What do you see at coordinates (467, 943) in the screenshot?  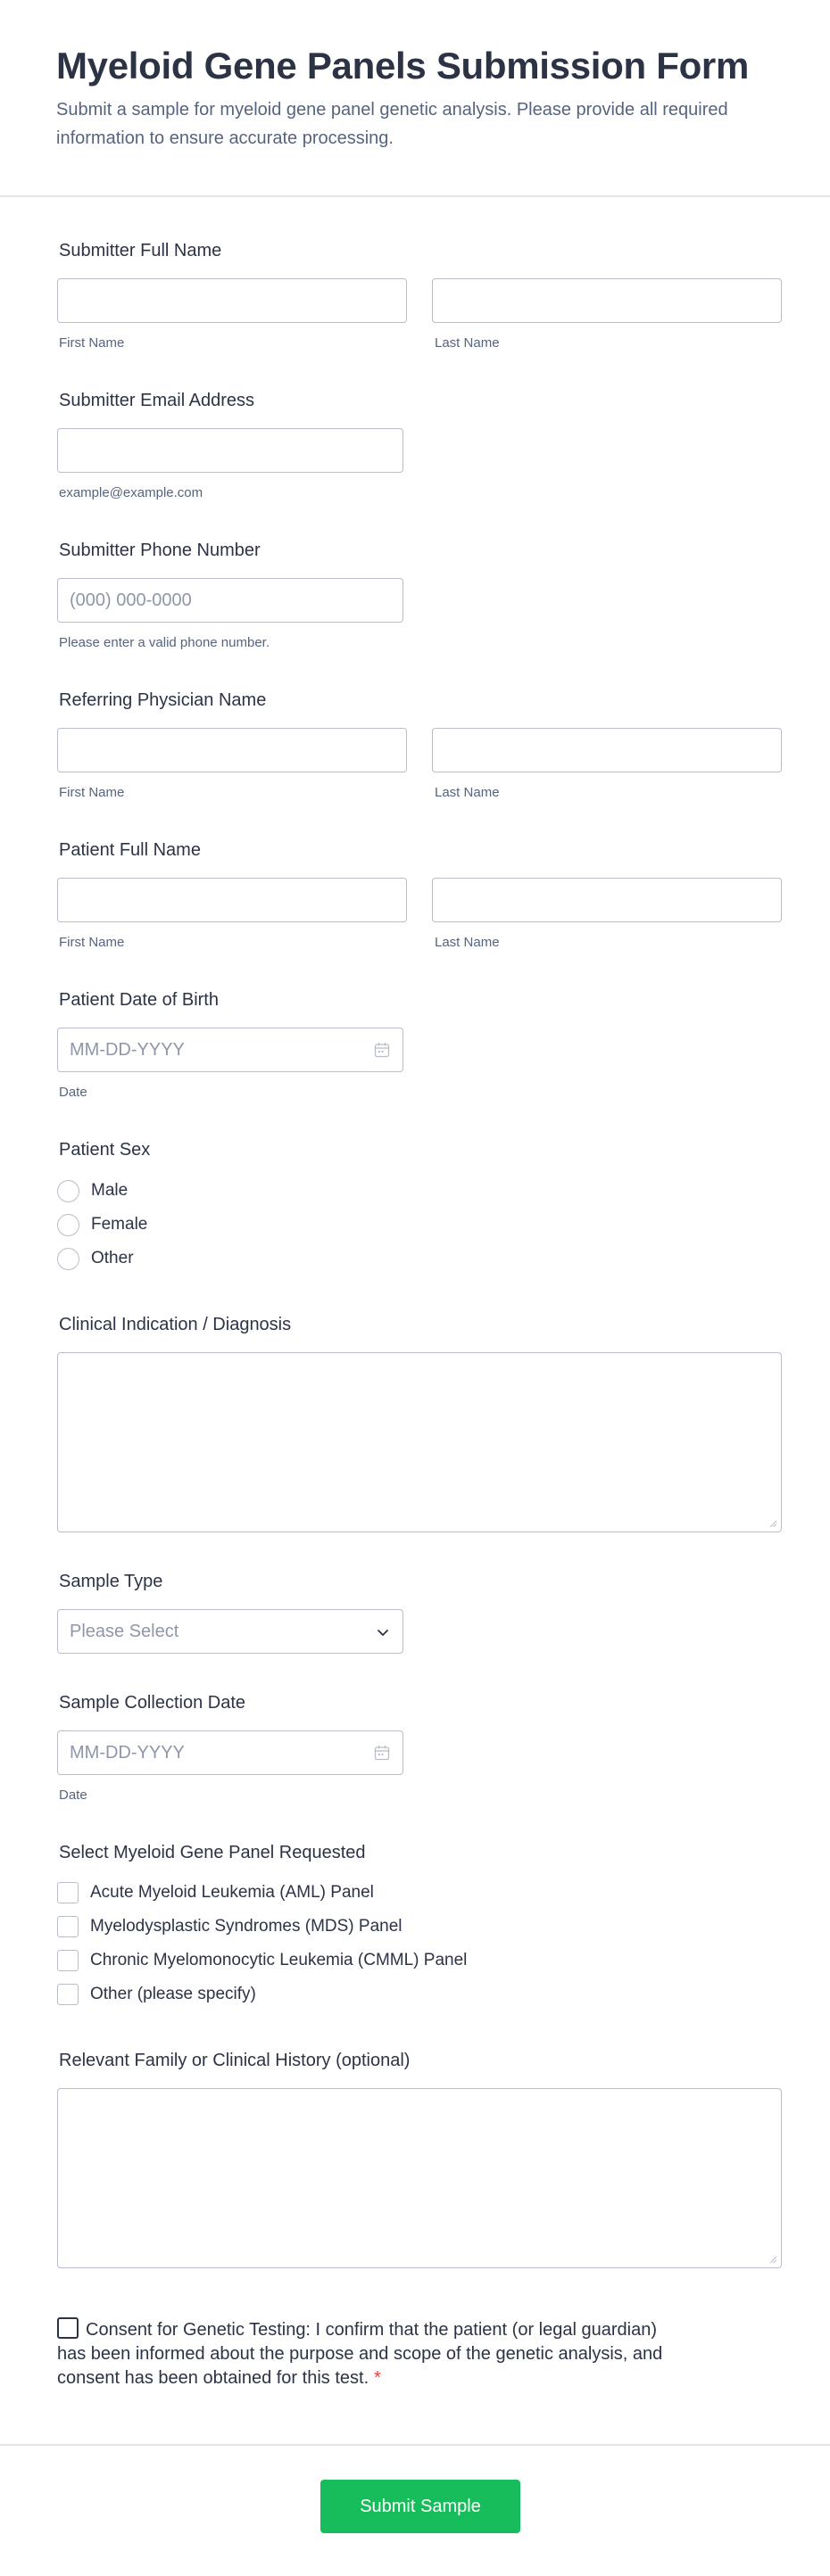 I see `patient-last-name-sublabel: Last Name` at bounding box center [467, 943].